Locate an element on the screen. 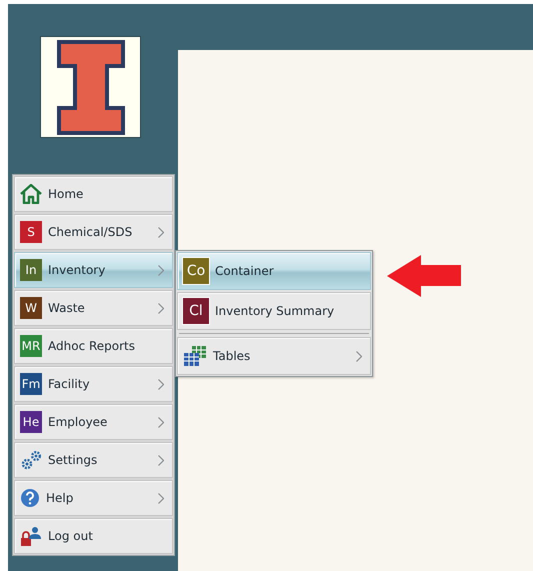 Image resolution: width=533 pixels, height=571 pixels. menu-item: Log out is located at coordinates (93, 536).